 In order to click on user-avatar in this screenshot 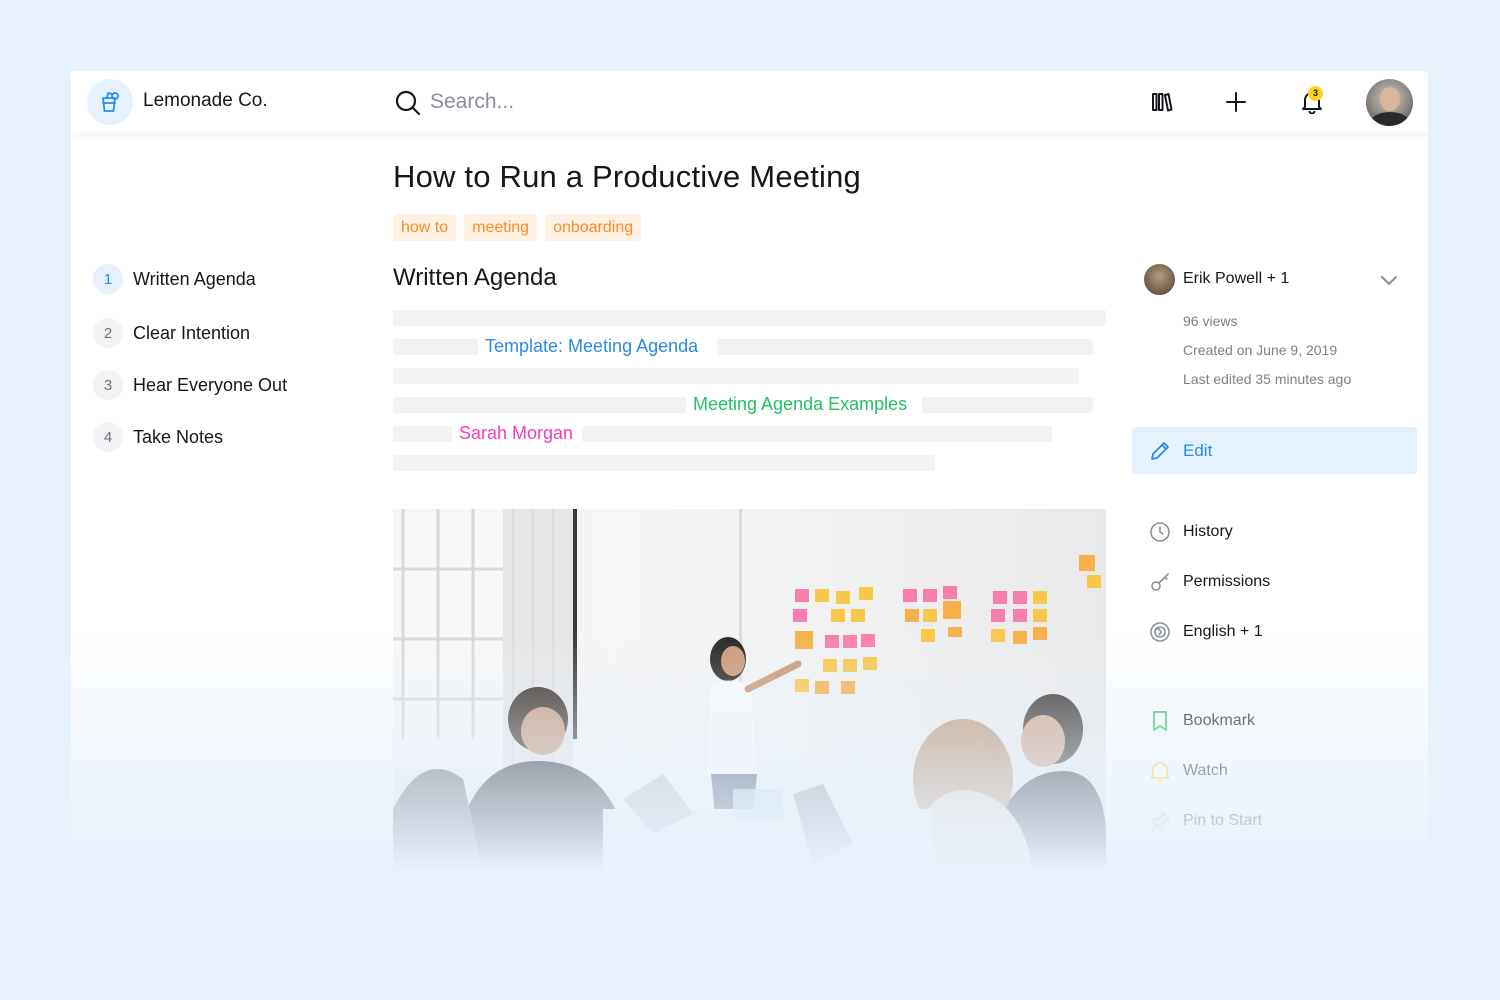, I will do `click(1389, 102)`.